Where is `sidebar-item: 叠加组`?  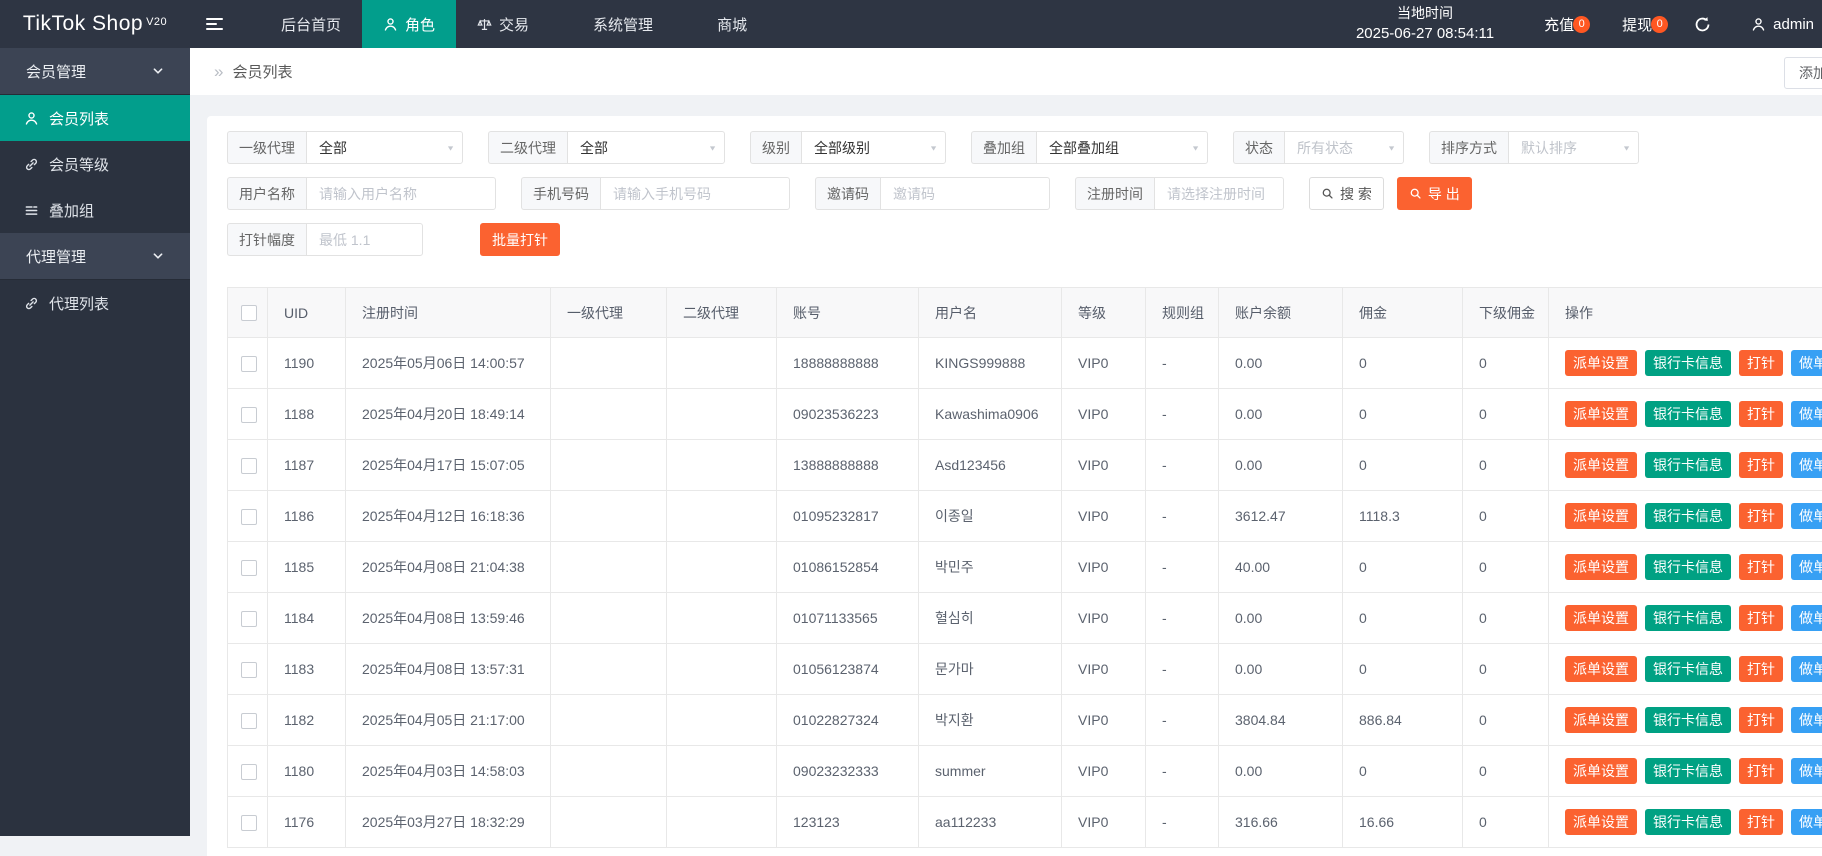
sidebar-item: 叠加组 is located at coordinates (95, 210).